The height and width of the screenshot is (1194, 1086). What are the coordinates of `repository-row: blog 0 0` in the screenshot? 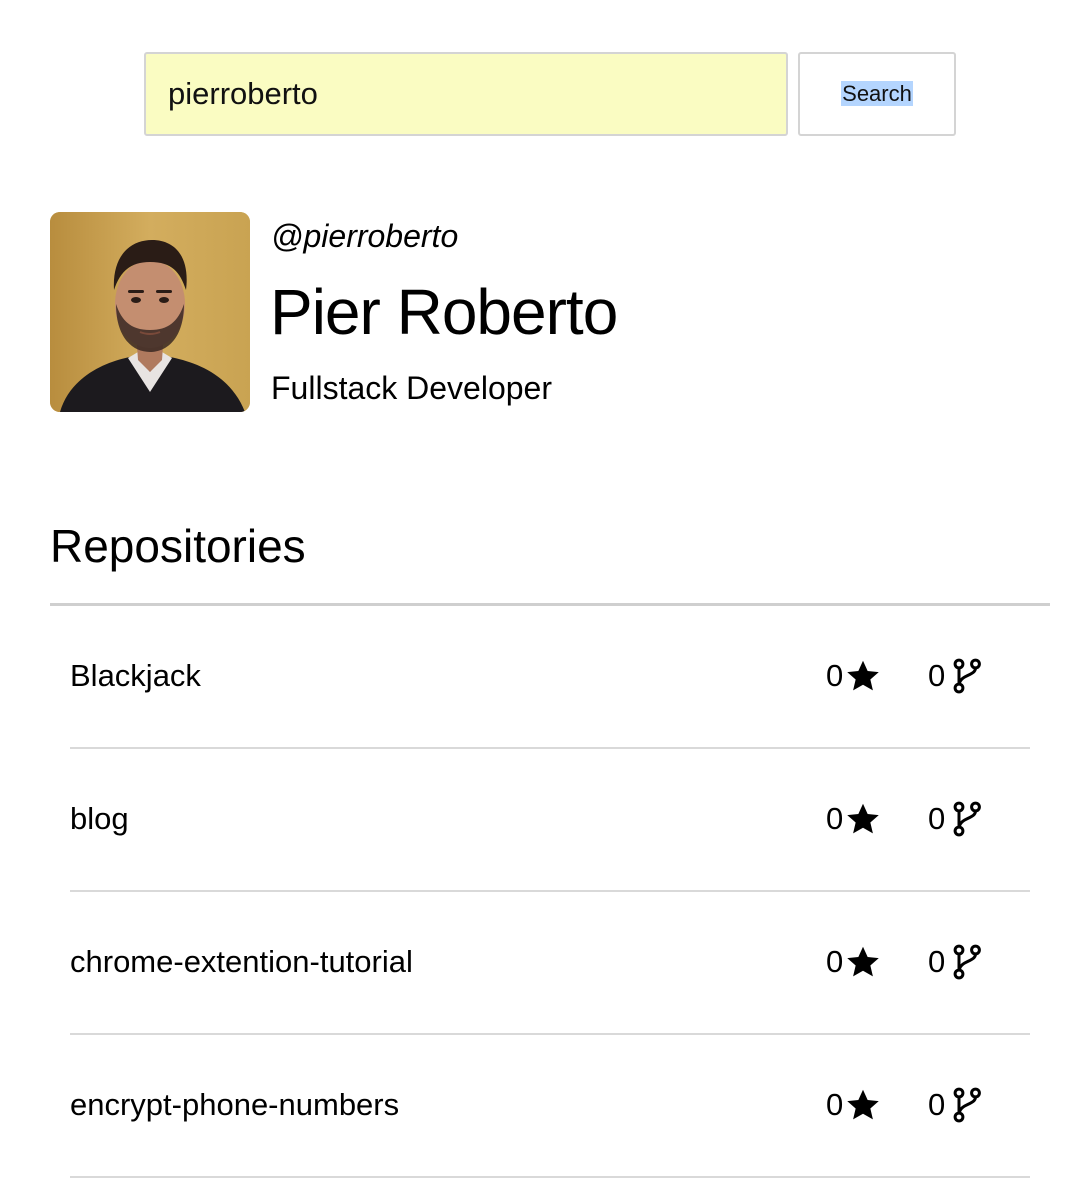 It's located at (550, 820).